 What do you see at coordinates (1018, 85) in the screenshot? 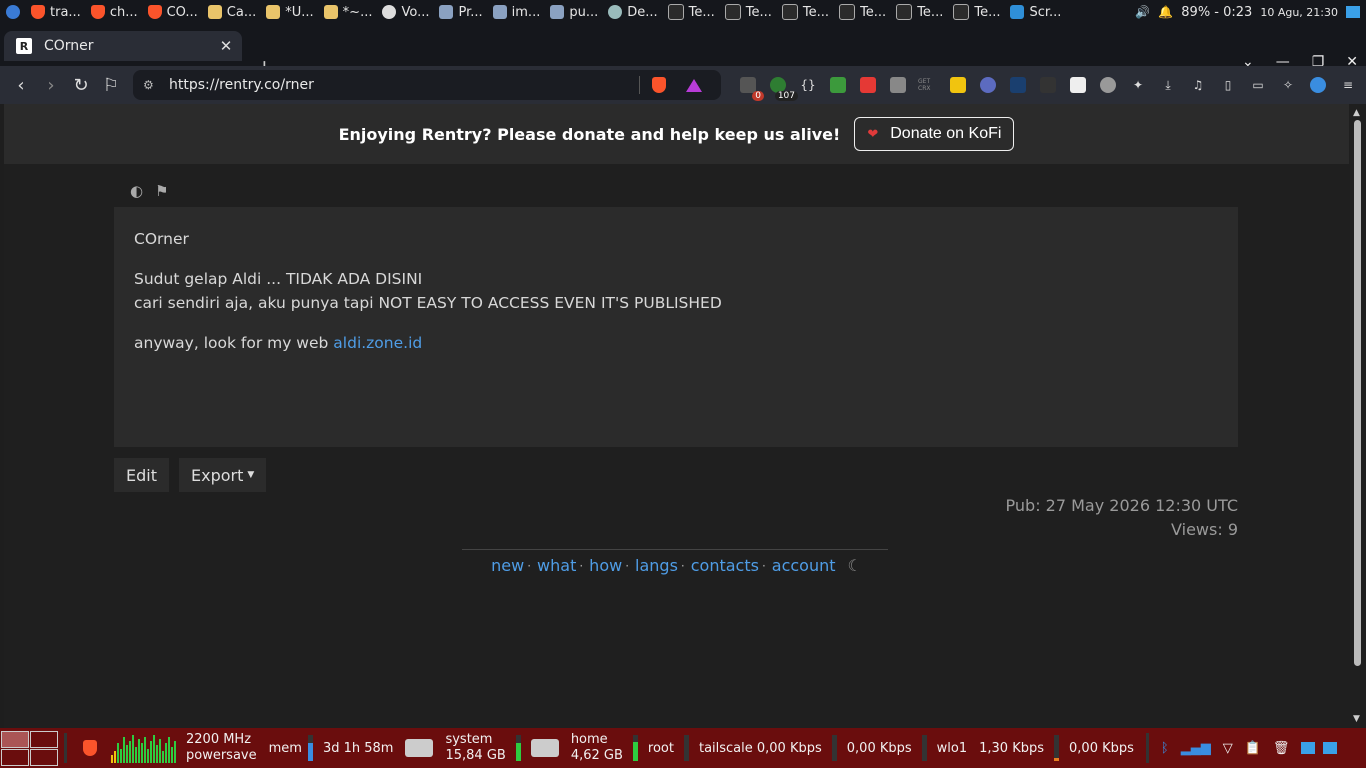
I see `blue-extension-icon` at bounding box center [1018, 85].